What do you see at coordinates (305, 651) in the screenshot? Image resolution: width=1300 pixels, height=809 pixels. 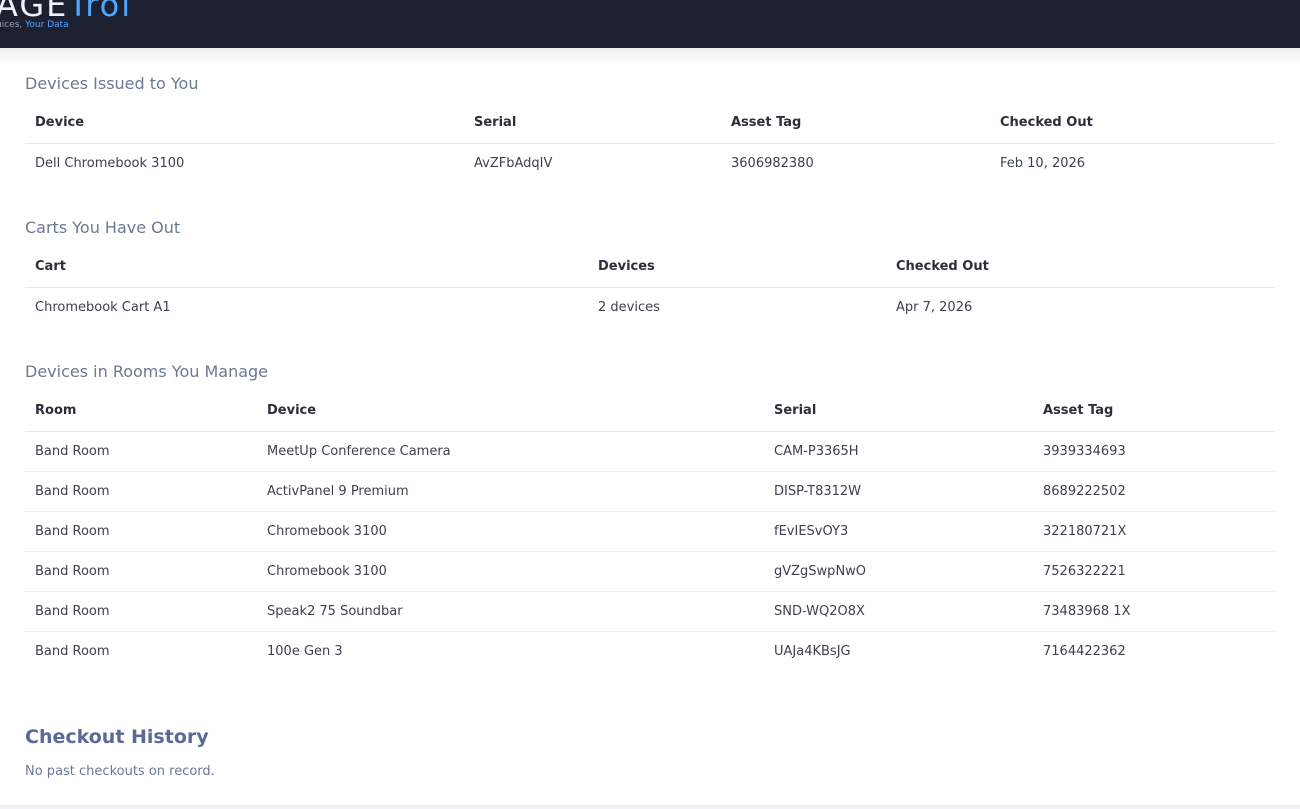 I see `cell-device: 100e Gen 3` at bounding box center [305, 651].